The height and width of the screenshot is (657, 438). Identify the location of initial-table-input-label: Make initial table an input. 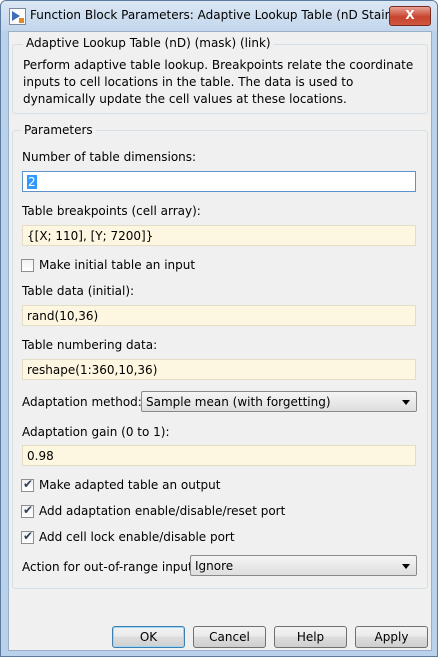
(117, 265).